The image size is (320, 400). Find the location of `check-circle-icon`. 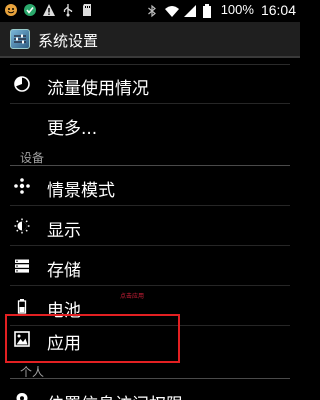

check-circle-icon is located at coordinates (30, 9).